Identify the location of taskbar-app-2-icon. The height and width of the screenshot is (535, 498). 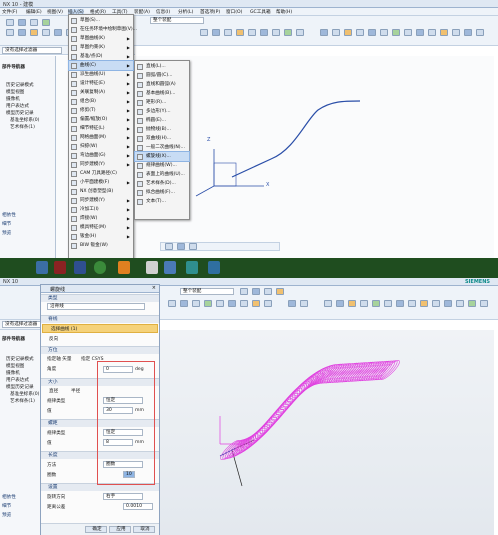
(60, 267).